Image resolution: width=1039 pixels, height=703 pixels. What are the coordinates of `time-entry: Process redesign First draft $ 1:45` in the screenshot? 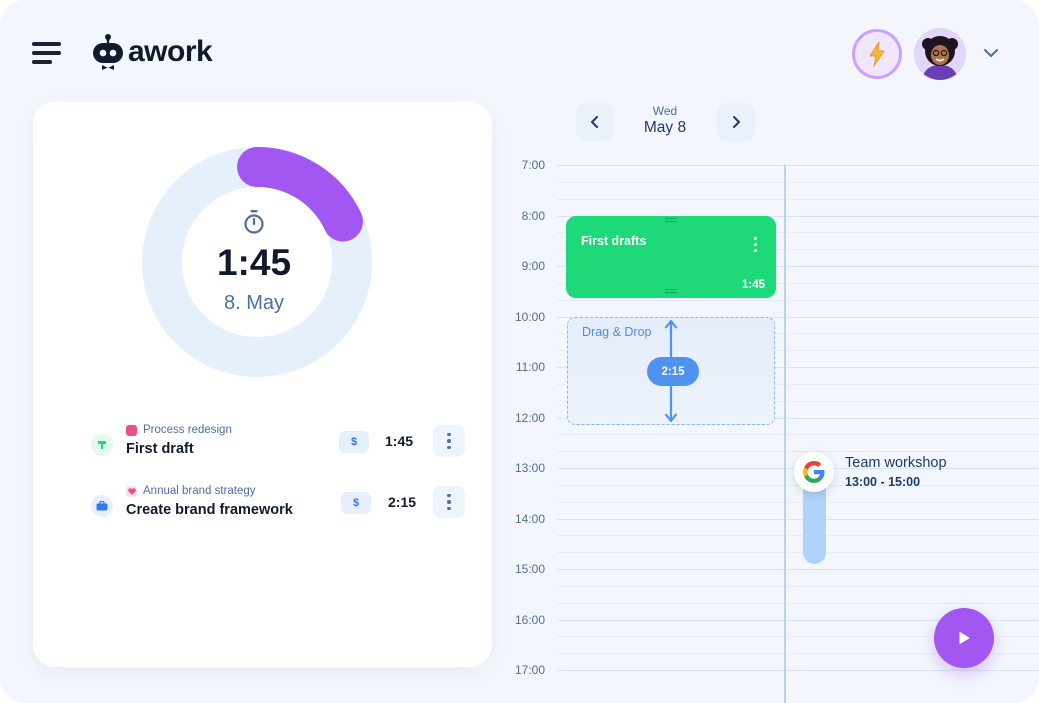 It's located at (278, 444).